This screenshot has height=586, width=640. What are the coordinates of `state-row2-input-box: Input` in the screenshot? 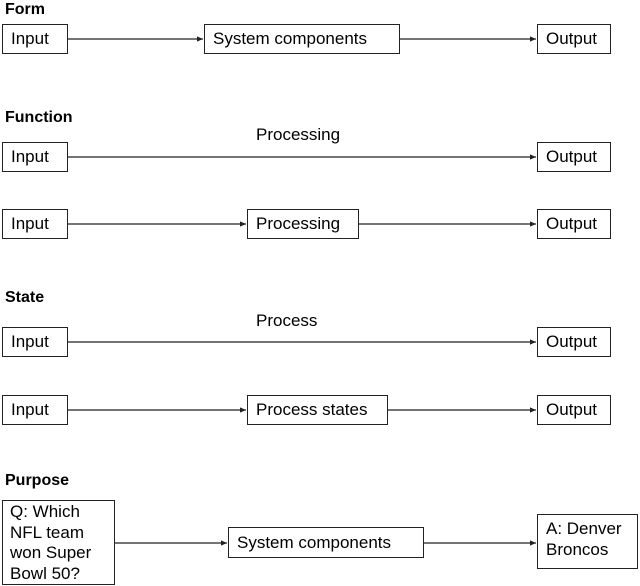 It's located at (35, 410).